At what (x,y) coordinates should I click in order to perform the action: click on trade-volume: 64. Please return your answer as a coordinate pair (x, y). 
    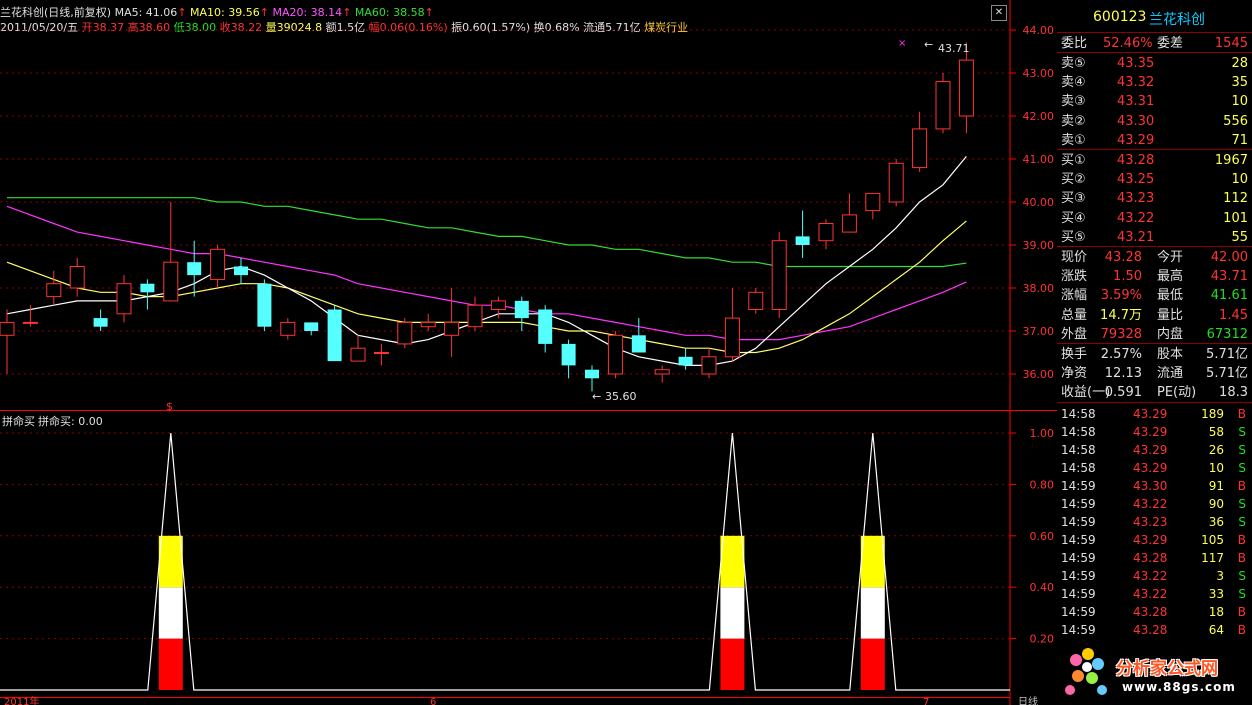
    Looking at the image, I should click on (1216, 630).